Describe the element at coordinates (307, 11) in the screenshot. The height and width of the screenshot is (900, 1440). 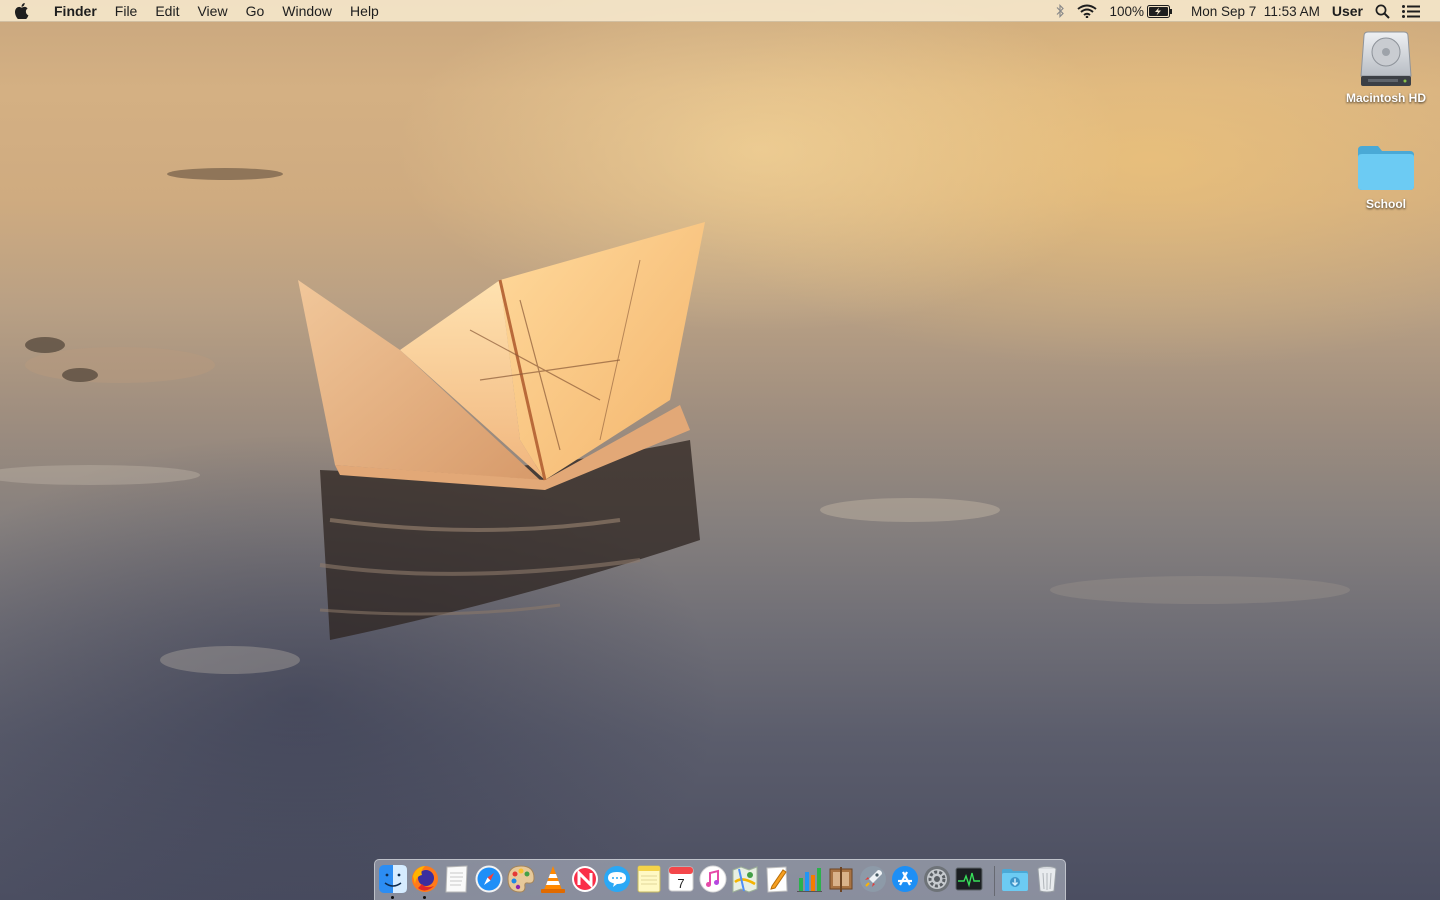
I see `menu-window: Window` at that location.